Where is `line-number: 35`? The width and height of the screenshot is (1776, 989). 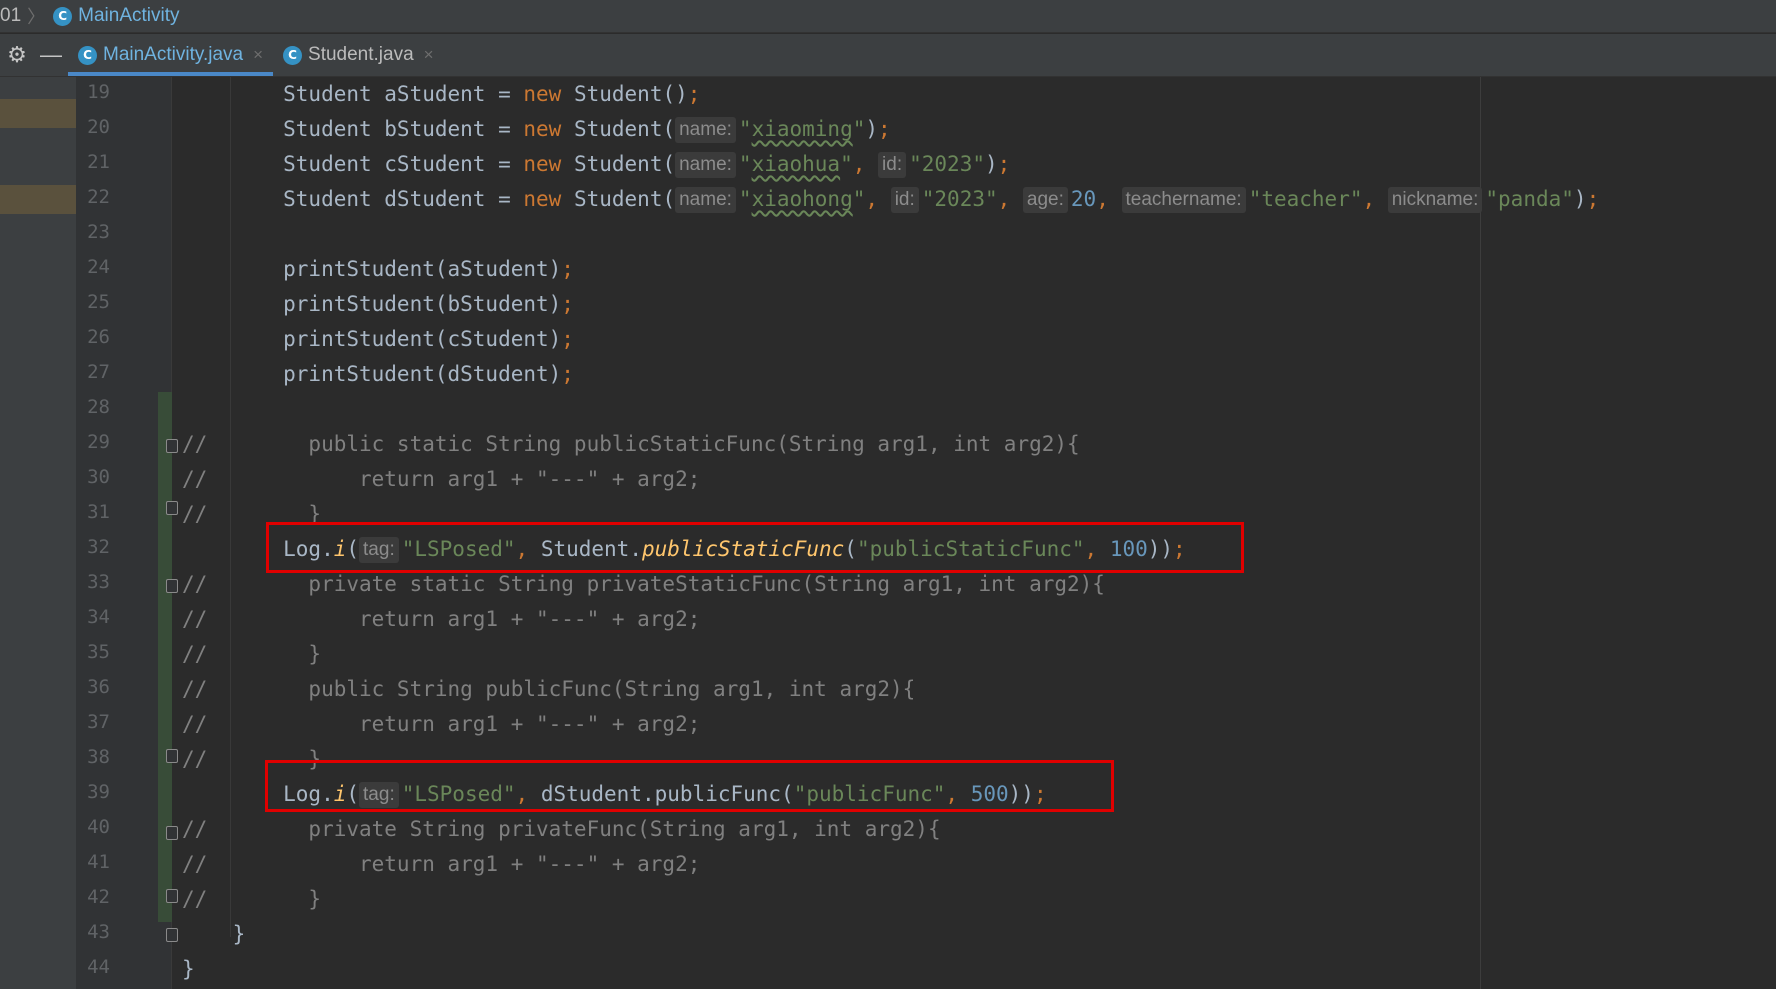
line-number: 35 is located at coordinates (98, 652).